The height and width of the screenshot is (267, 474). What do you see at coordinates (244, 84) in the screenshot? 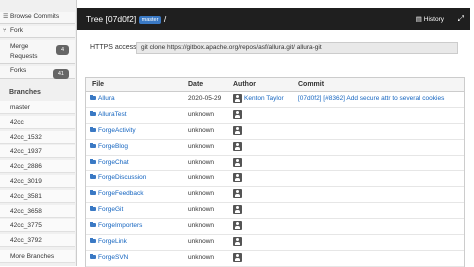
I see `author-column-header: Author` at bounding box center [244, 84].